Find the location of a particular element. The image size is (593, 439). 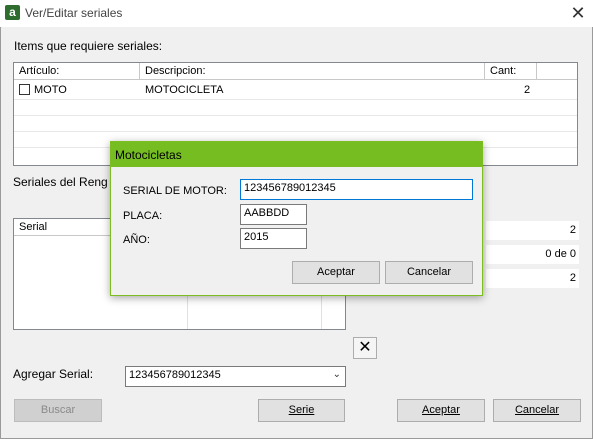

placa-input: AABBDD is located at coordinates (273, 214).